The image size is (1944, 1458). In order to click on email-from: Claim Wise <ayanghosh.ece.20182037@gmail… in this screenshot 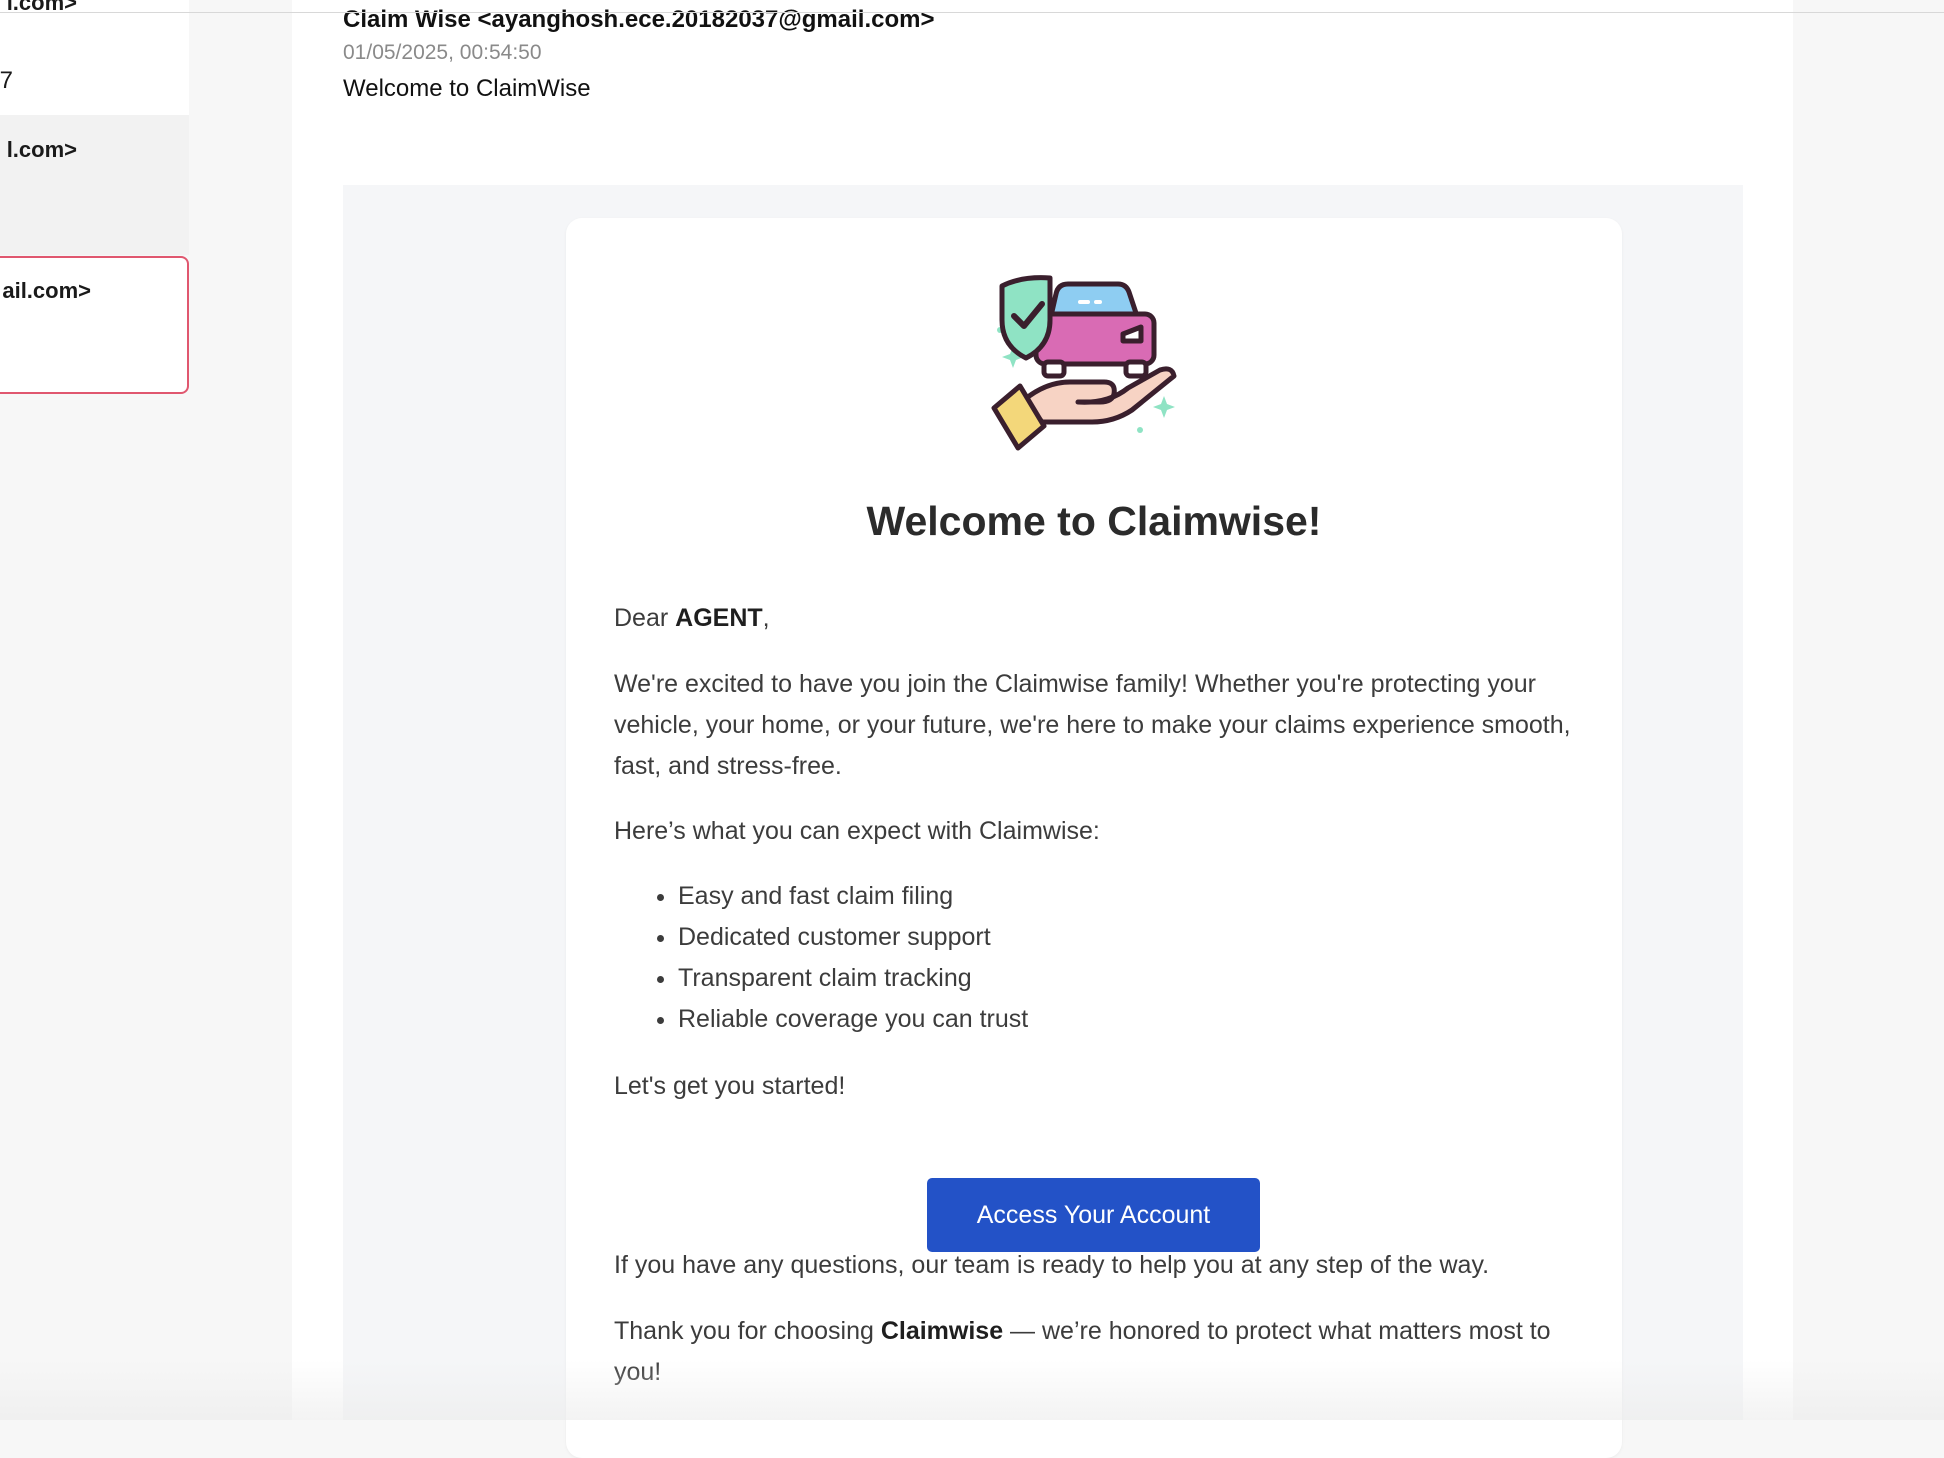, I will do `click(639, 19)`.